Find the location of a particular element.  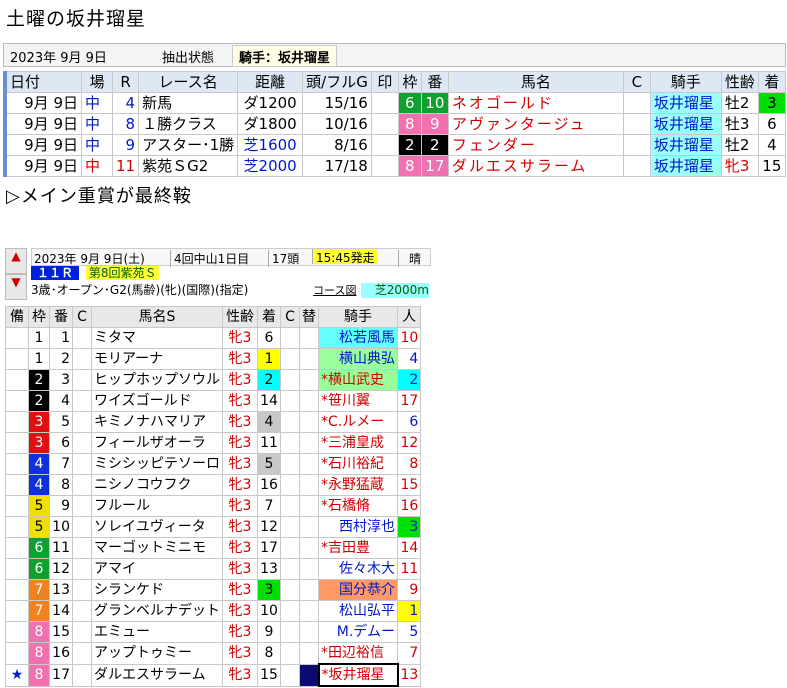

summary-race-name: １勝クラス is located at coordinates (188, 124).